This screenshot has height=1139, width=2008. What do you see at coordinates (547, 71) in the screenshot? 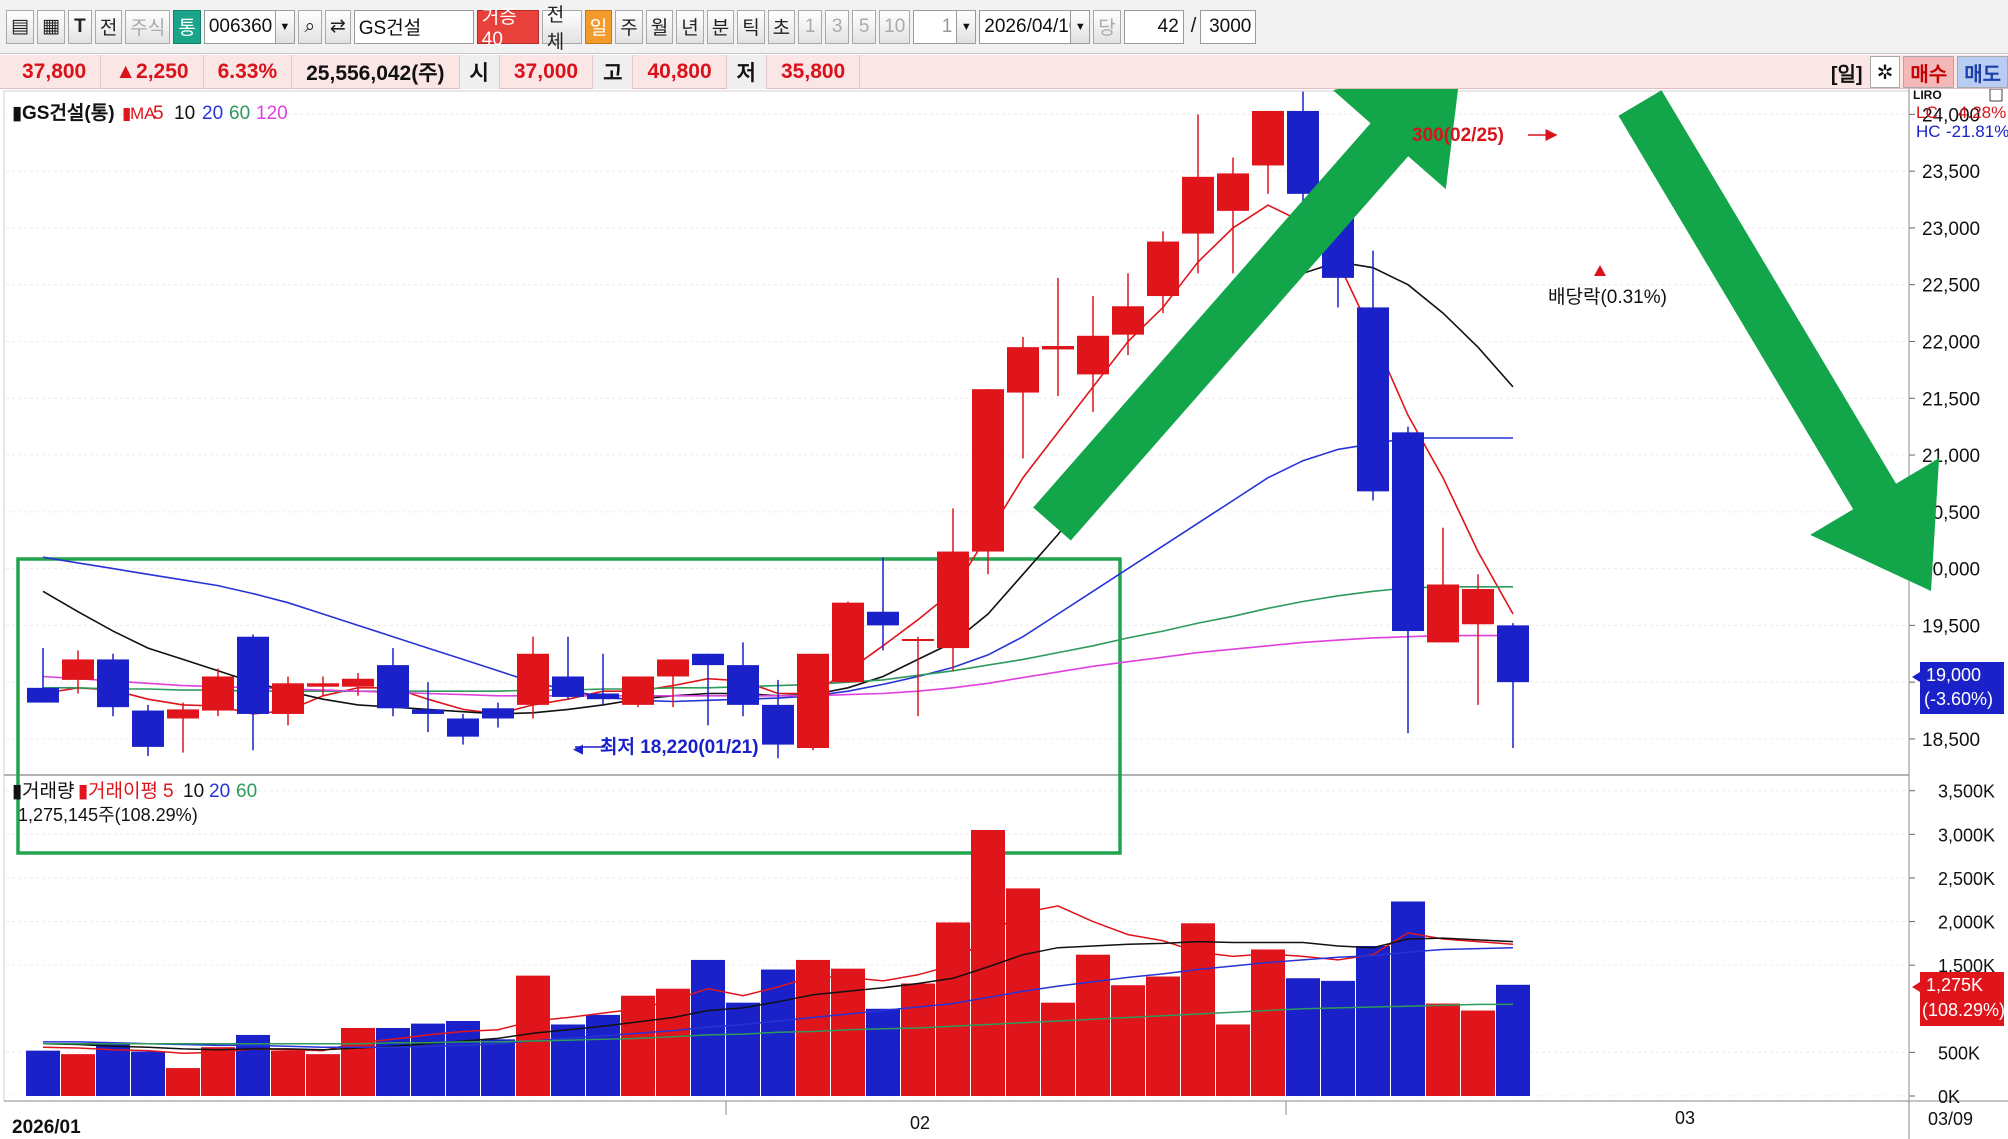
I see `open-price: 37,000` at bounding box center [547, 71].